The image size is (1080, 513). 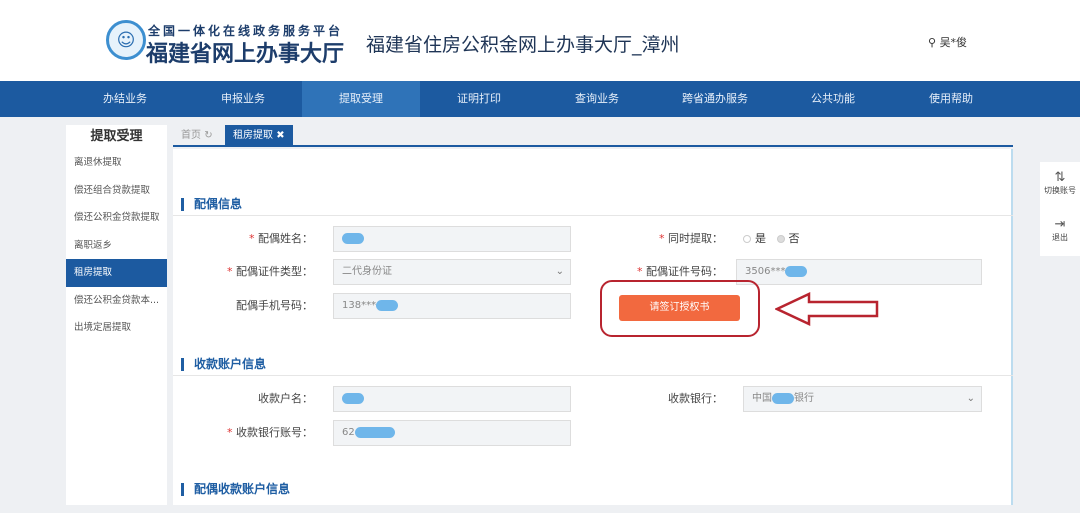 I want to click on nav-item: 公共功能, so click(x=833, y=99).